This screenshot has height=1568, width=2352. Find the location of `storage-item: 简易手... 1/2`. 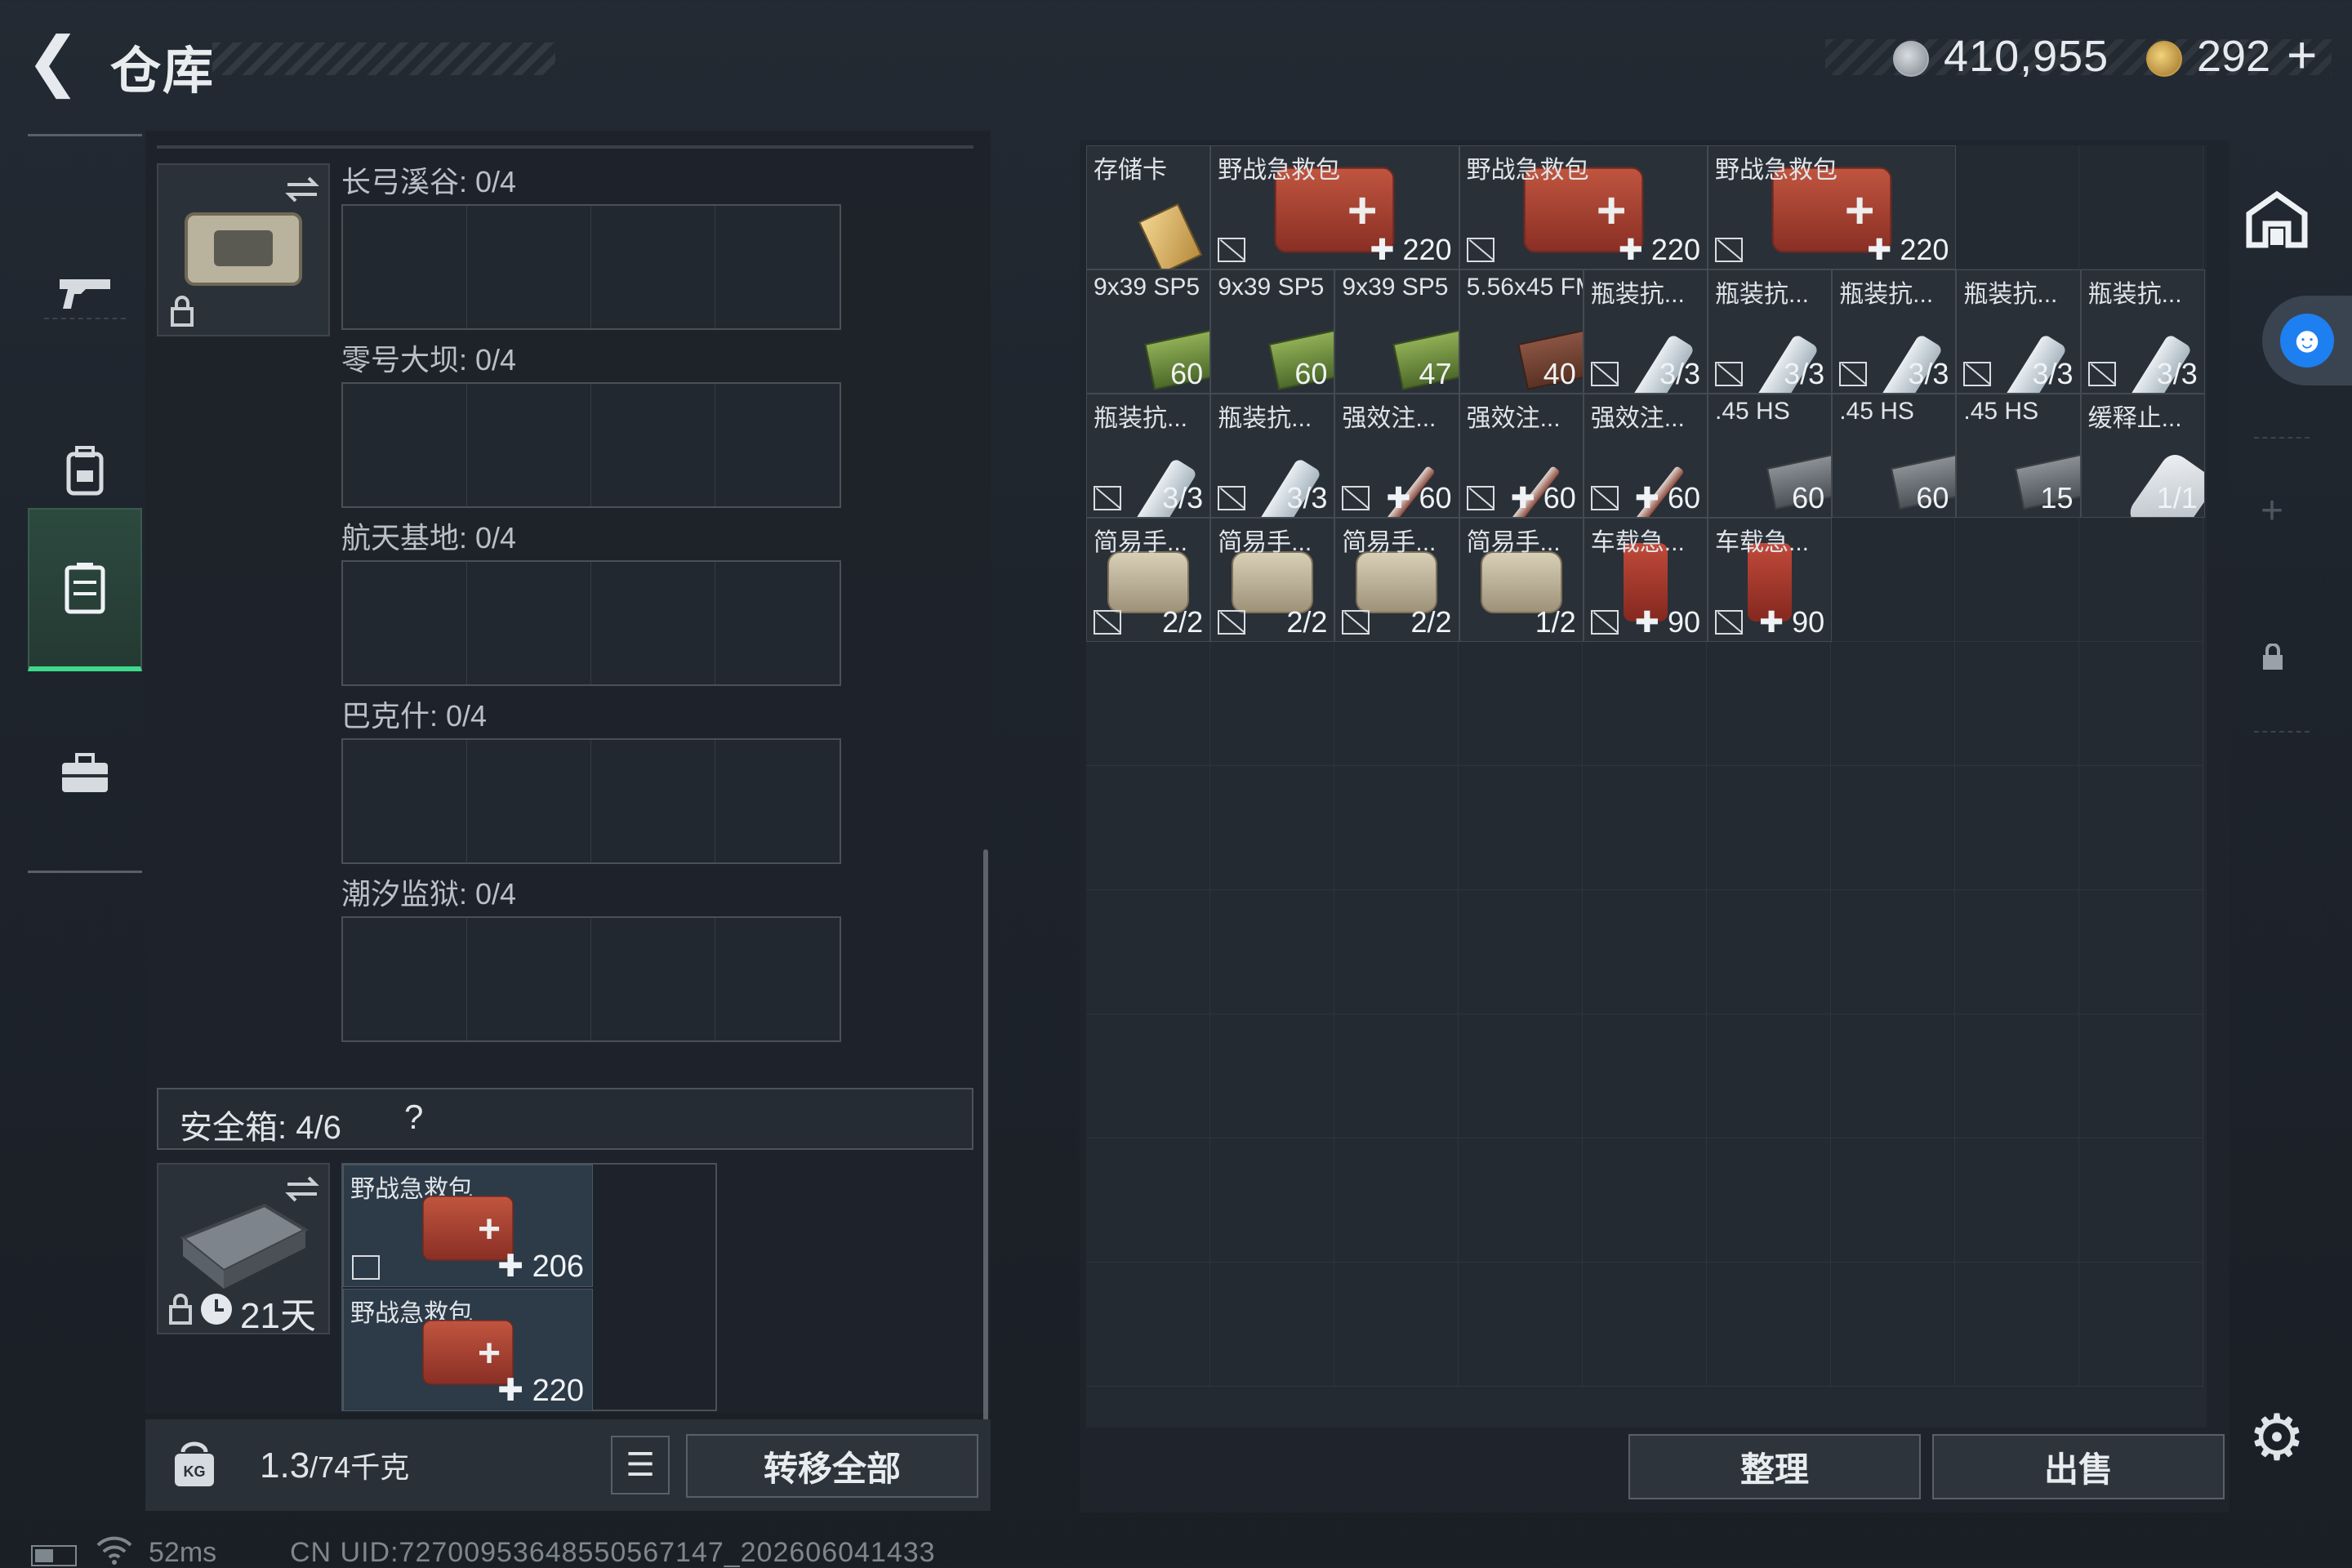

storage-item: 简易手... 1/2 is located at coordinates (1521, 580).